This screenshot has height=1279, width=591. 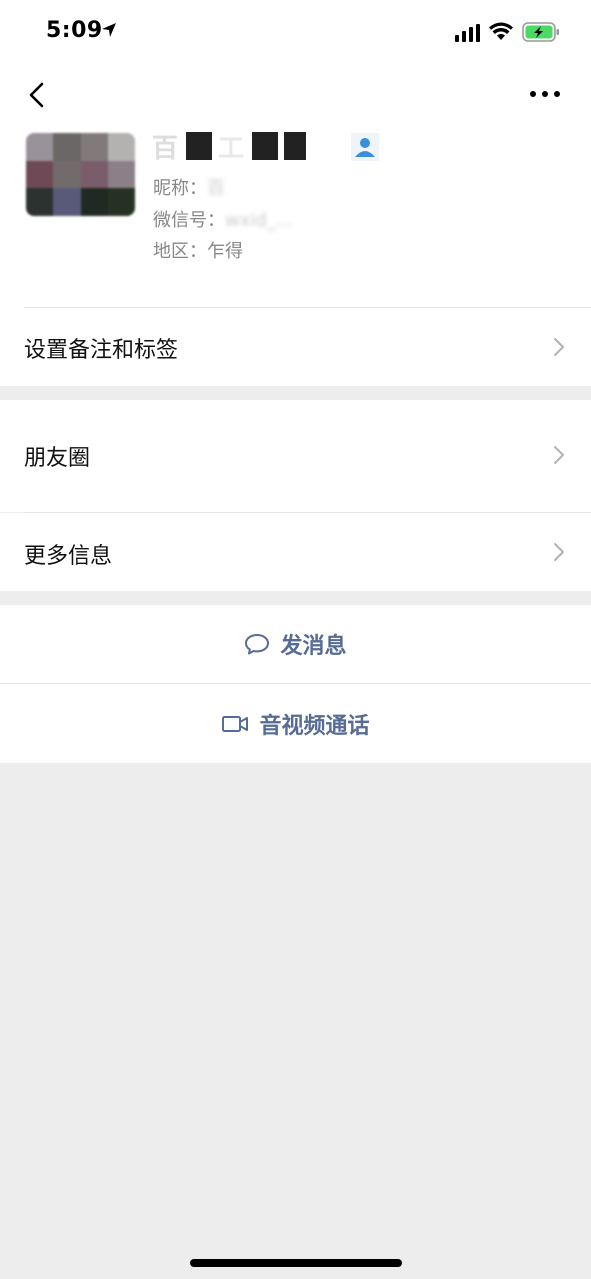 I want to click on send-message-button: 发消息, so click(x=295, y=644).